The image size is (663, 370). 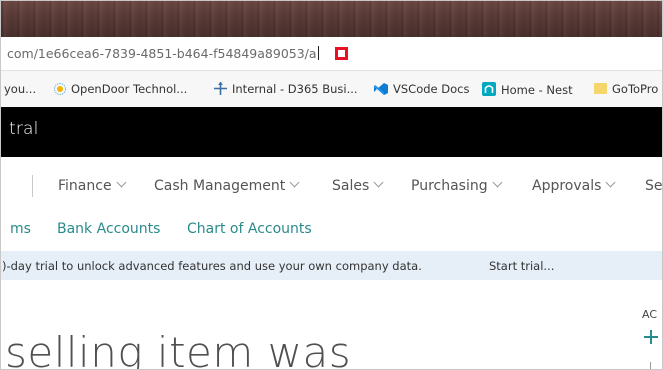 I want to click on nav-item-finance: Finance, so click(x=92, y=185).